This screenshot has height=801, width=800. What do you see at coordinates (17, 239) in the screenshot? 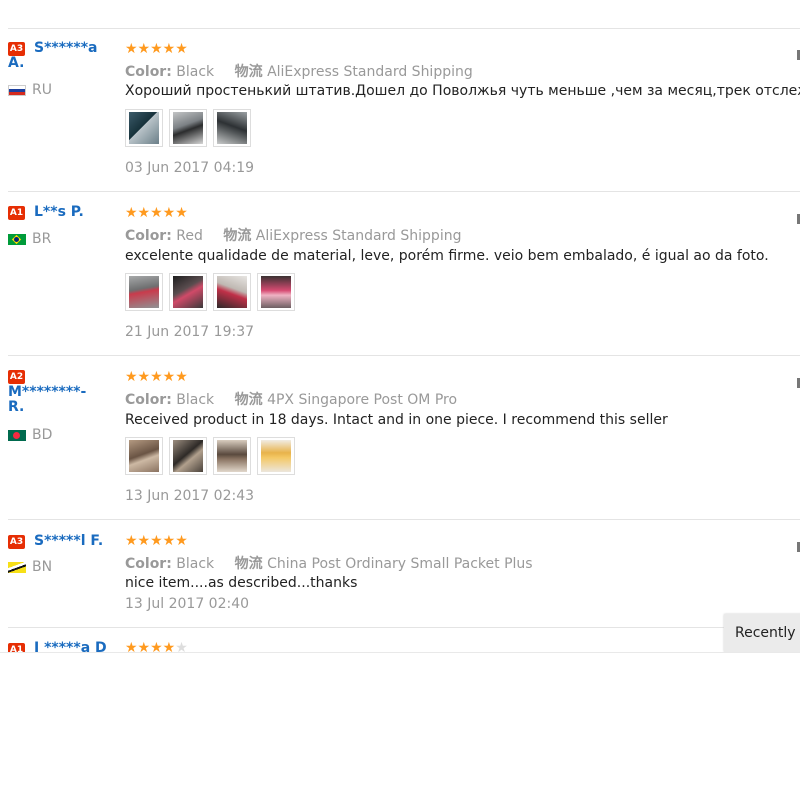
I see `flag-br-icon` at bounding box center [17, 239].